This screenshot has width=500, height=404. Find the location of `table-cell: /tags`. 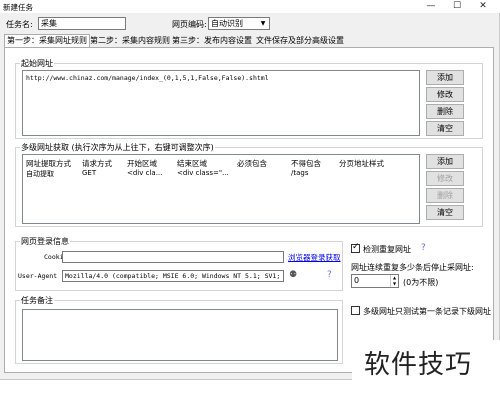

table-cell: /tags is located at coordinates (299, 173).